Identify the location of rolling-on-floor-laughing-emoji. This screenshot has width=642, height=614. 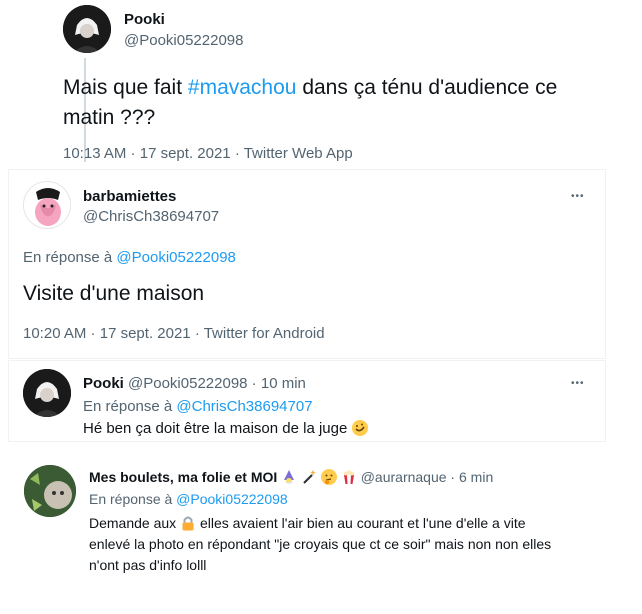
(359, 428).